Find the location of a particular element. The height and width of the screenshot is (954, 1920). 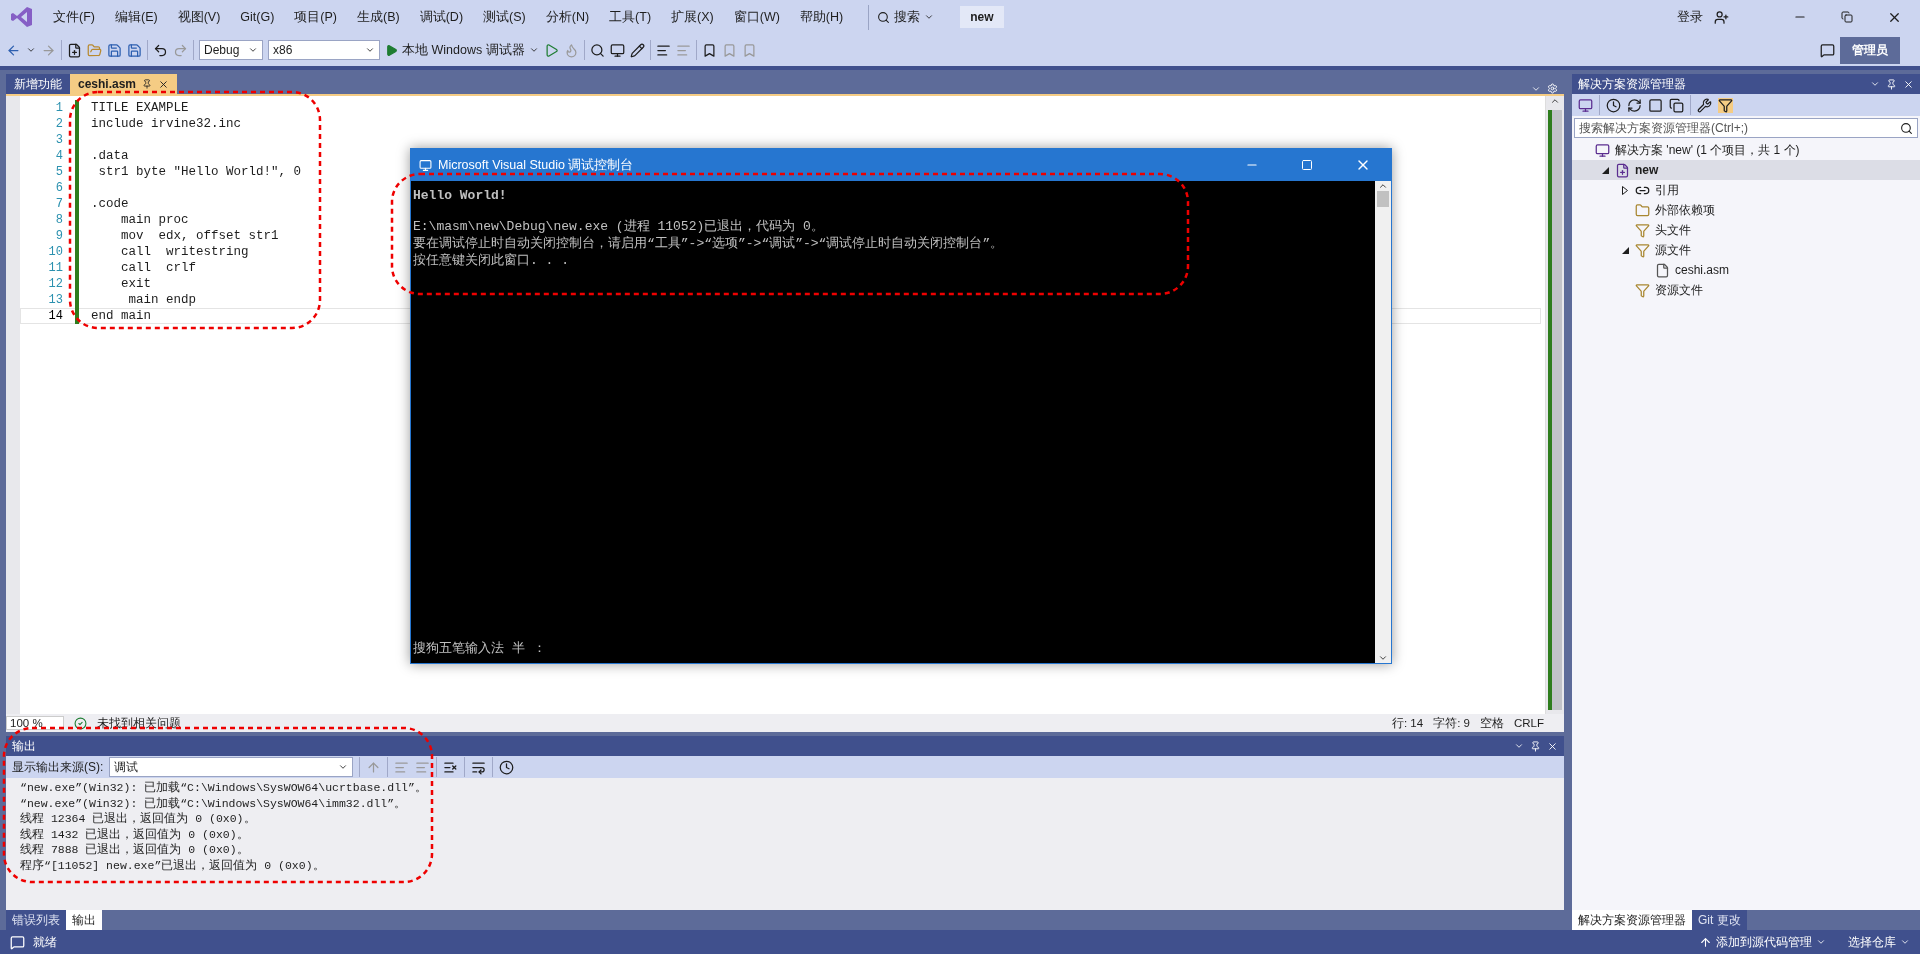

tree-item: ceshi.asm is located at coordinates (1746, 270).